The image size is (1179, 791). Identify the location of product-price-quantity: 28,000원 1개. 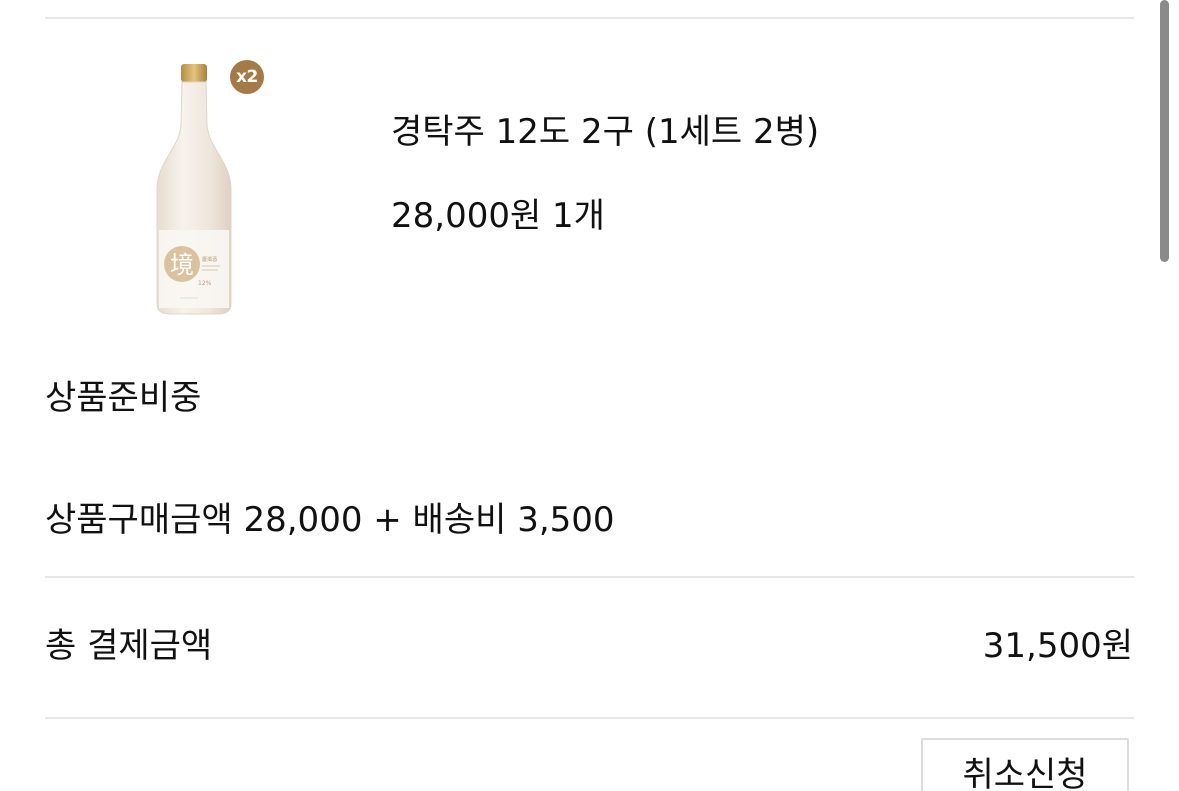
(498, 216).